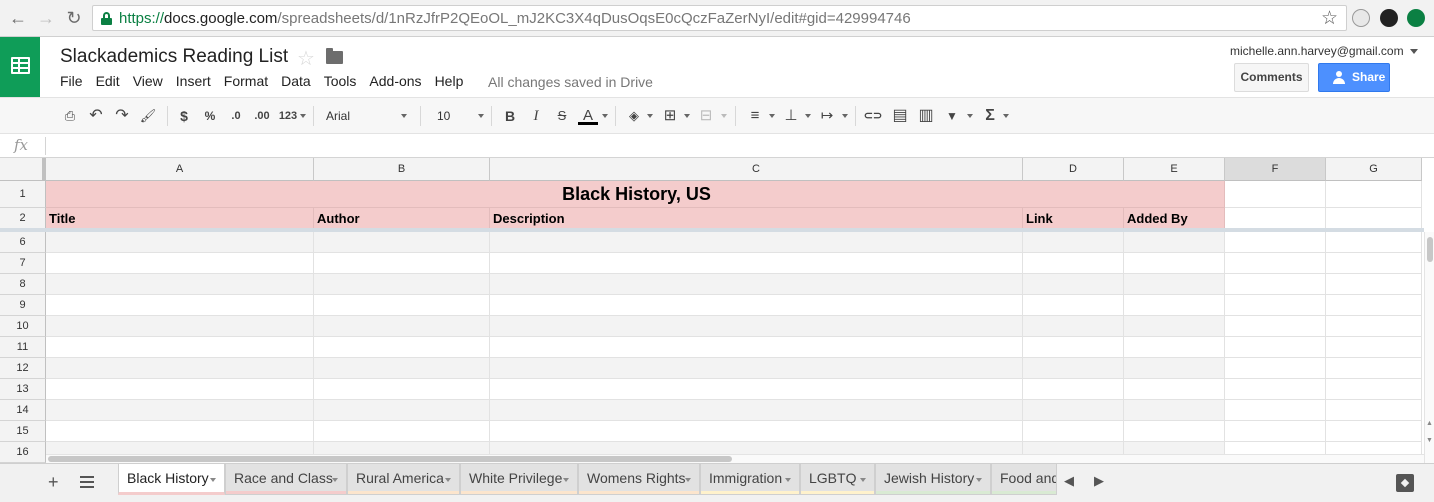 This screenshot has width=1434, height=502. I want to click on sheet-tab: Black History, so click(171, 479).